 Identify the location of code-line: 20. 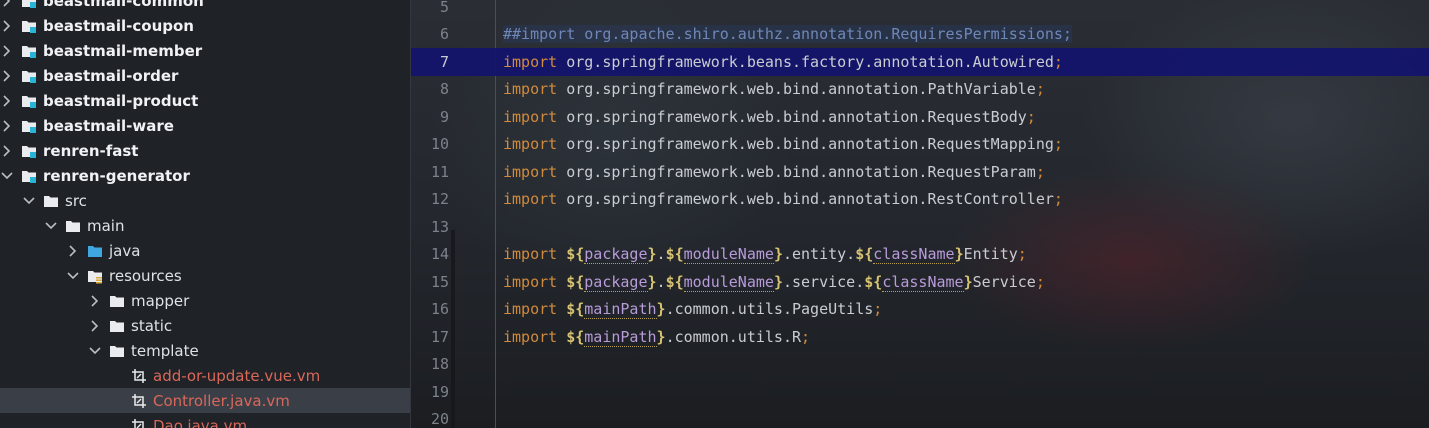
(920, 417).